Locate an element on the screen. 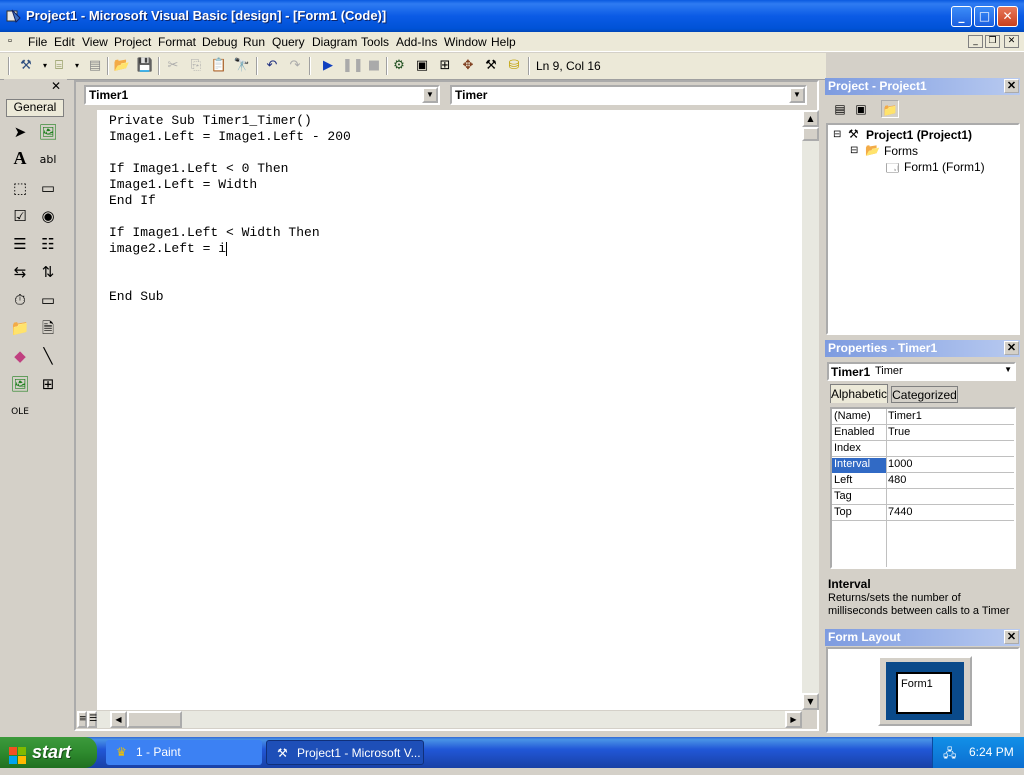 This screenshot has height=775, width=1024. add-project-icon: ⚒ is located at coordinates (26, 66).